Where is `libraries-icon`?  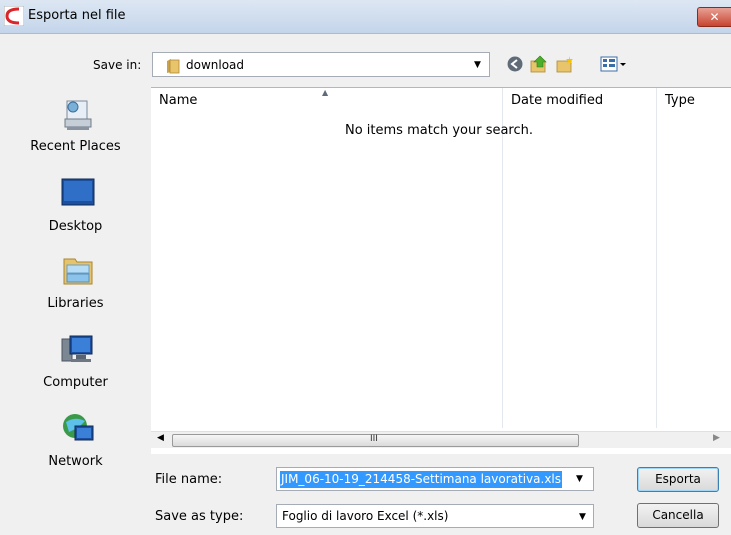
libraries-icon is located at coordinates (78, 271).